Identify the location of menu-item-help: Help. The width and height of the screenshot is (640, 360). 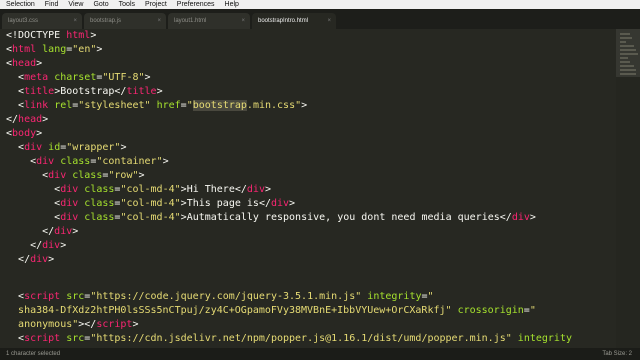
(232, 4).